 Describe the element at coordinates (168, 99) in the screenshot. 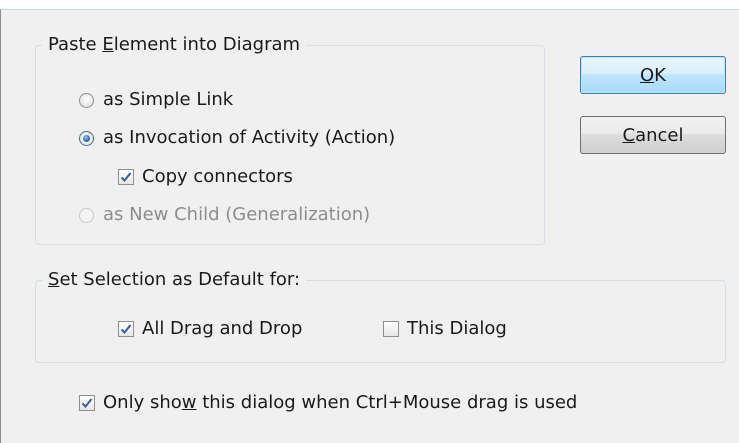

I see `radio-simple-link-label: as Simple Link` at that location.